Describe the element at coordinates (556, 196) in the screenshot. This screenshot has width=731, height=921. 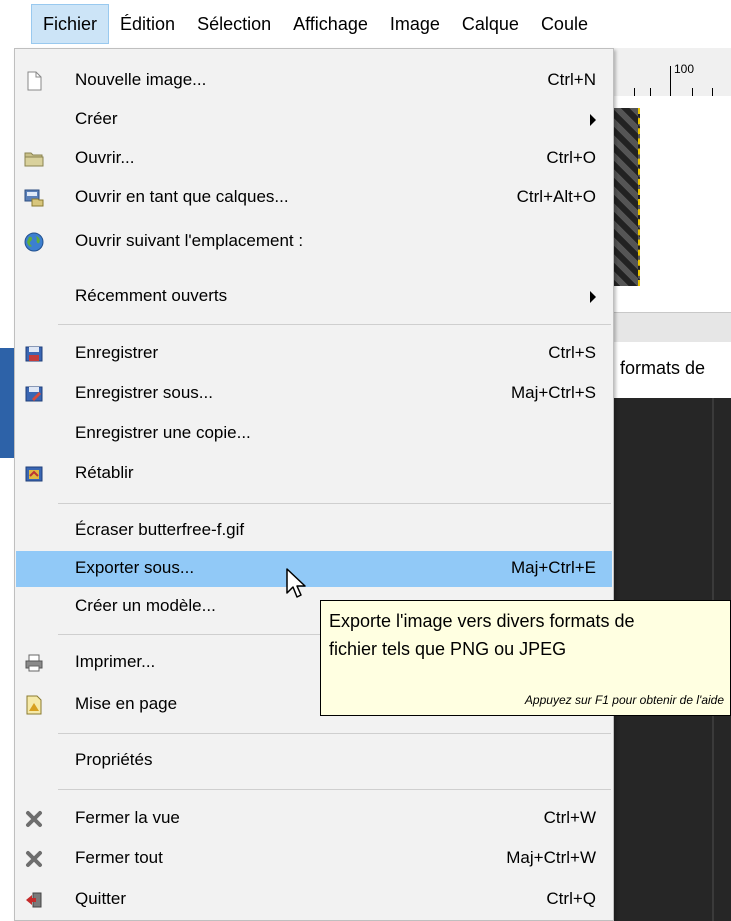
I see `menu-item-shortcut: Ctrl+Alt+O` at that location.